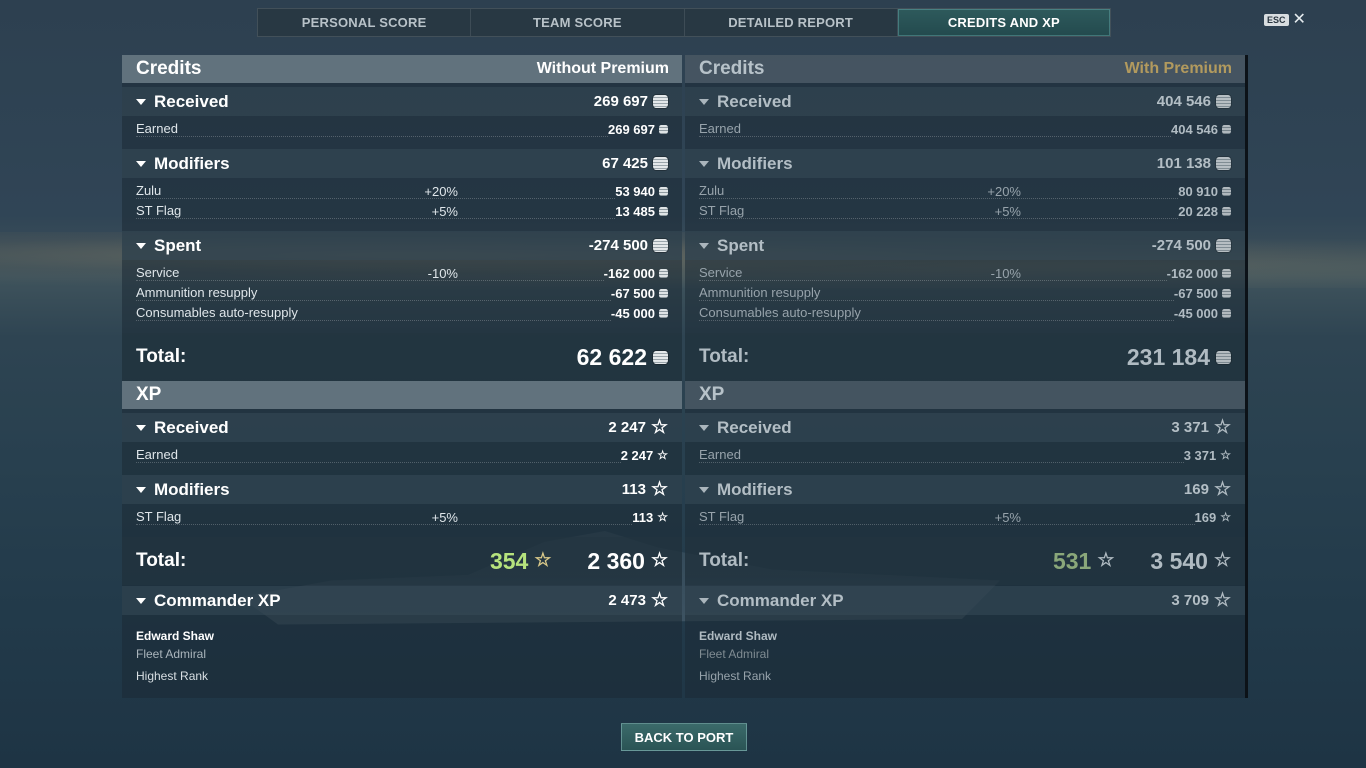 The width and height of the screenshot is (1366, 768). I want to click on xp-earned-value: 2 247, so click(637, 455).